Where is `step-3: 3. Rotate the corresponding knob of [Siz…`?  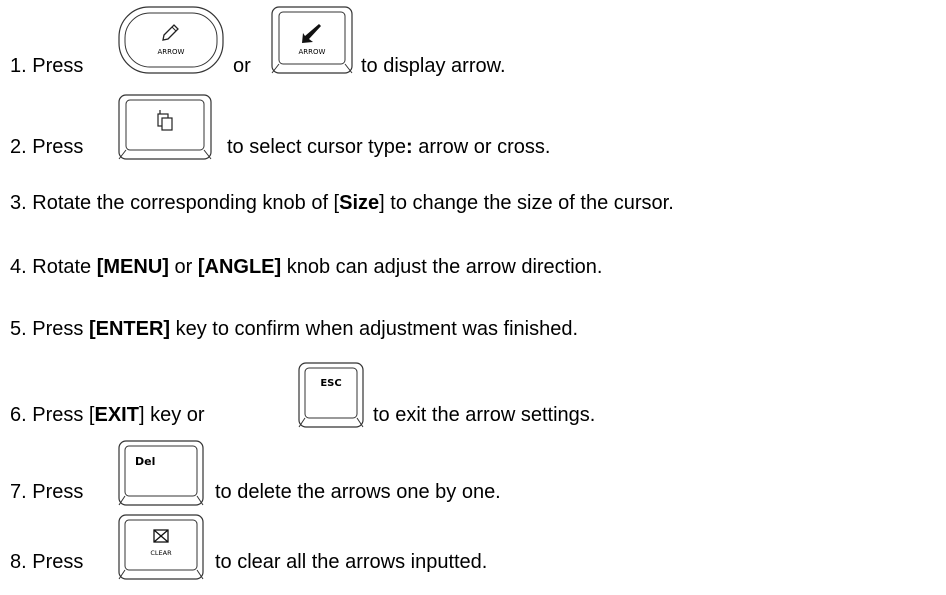
step-3: 3. Rotate the corresponding knob of [Siz… is located at coordinates (342, 203).